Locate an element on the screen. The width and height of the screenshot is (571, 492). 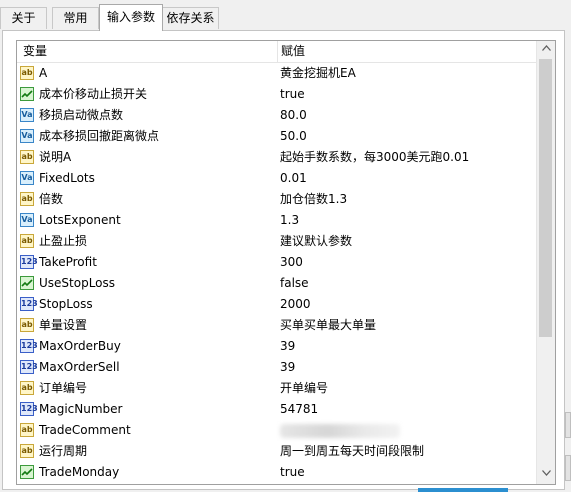
table-row: ab 倍数 加仓倍数1.3 is located at coordinates (277, 199).